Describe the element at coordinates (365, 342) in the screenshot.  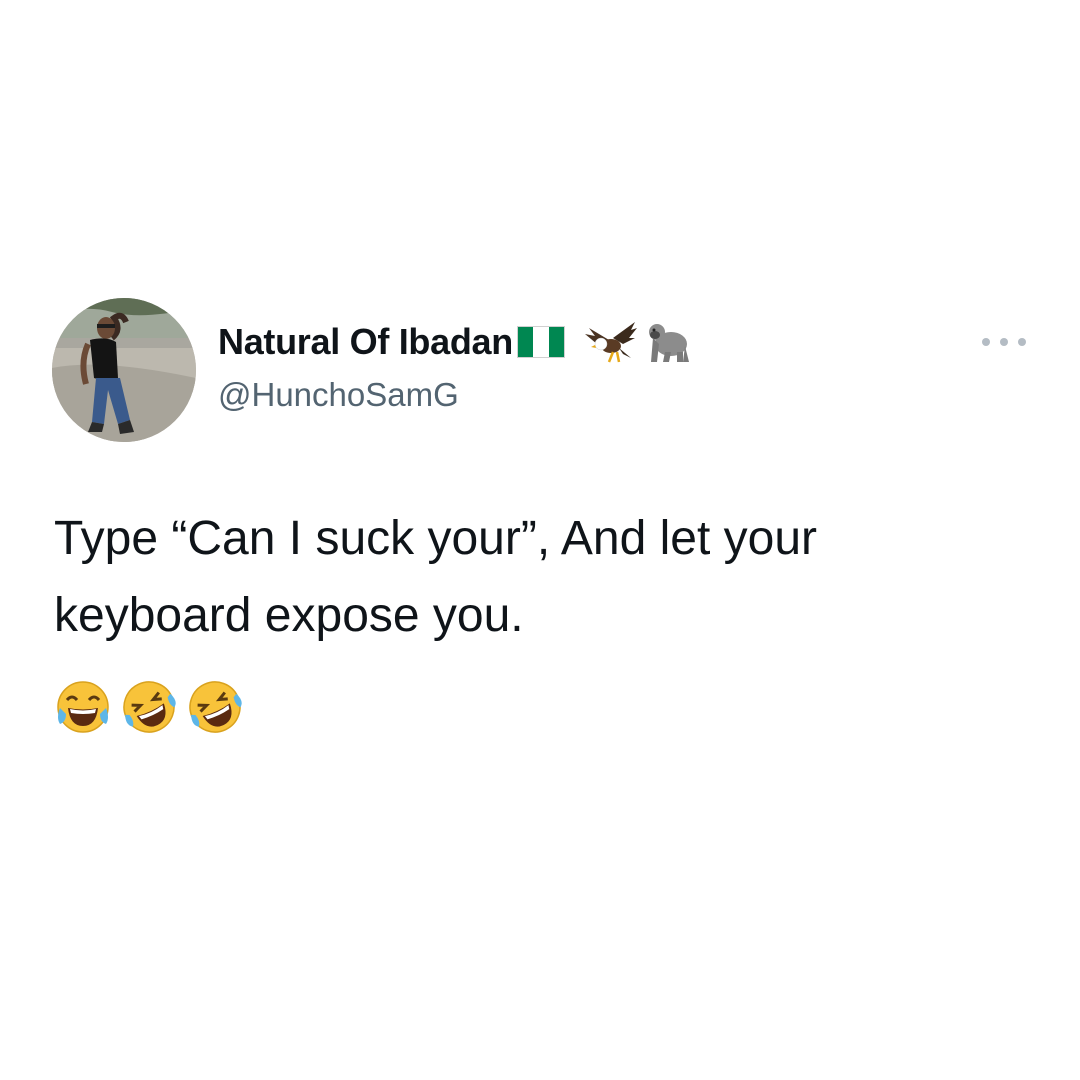
I see `display-name: Natural Of Ibadan` at that location.